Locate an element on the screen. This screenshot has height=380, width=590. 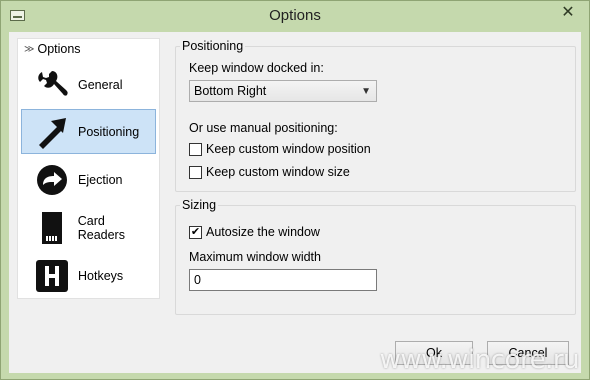
dock-label: Keep window docked in: is located at coordinates (256, 68).